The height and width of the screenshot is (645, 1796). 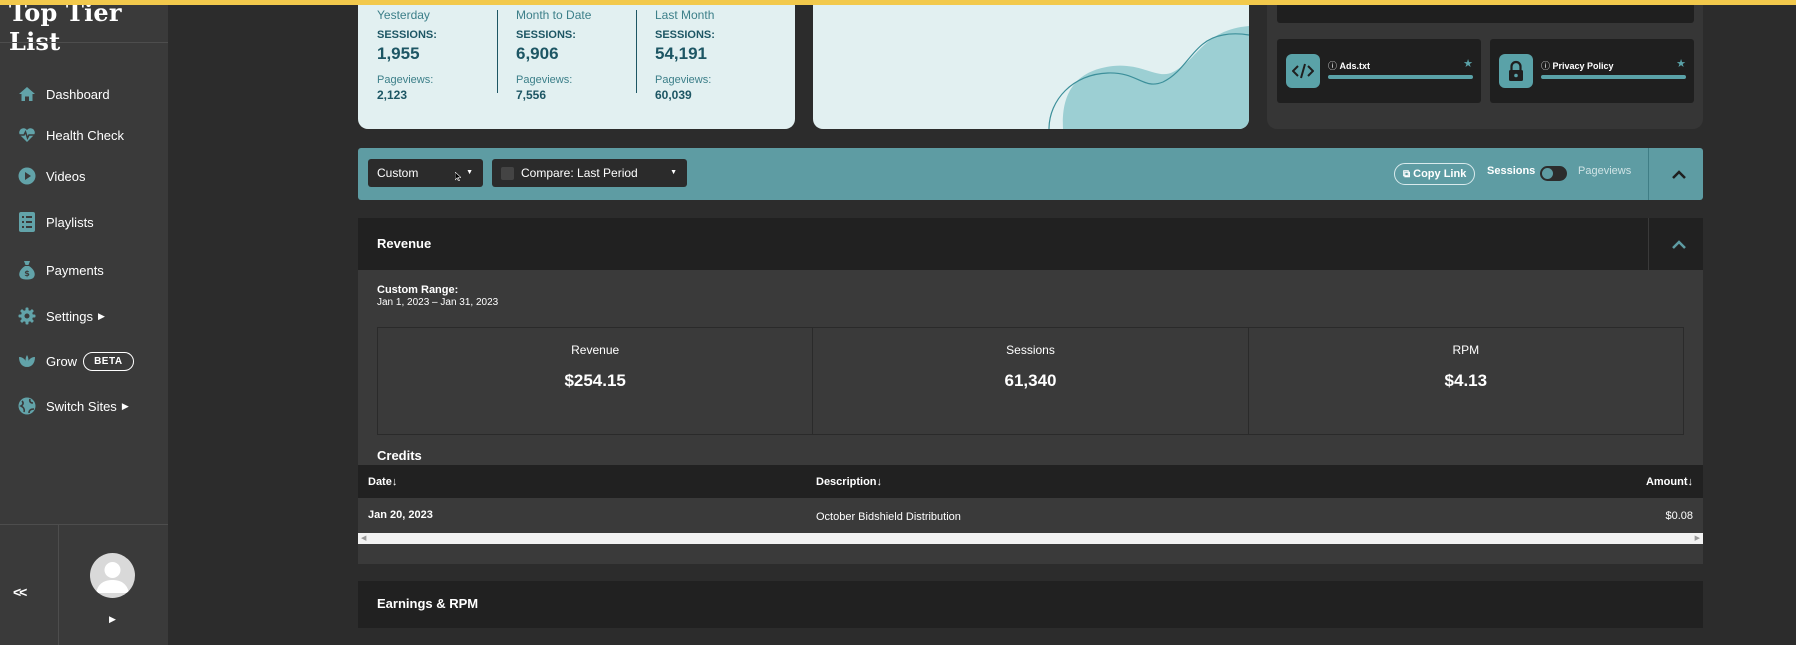 I want to click on credits-table-header: Date↓ Description↓ Amount↓, so click(x=1030, y=481).